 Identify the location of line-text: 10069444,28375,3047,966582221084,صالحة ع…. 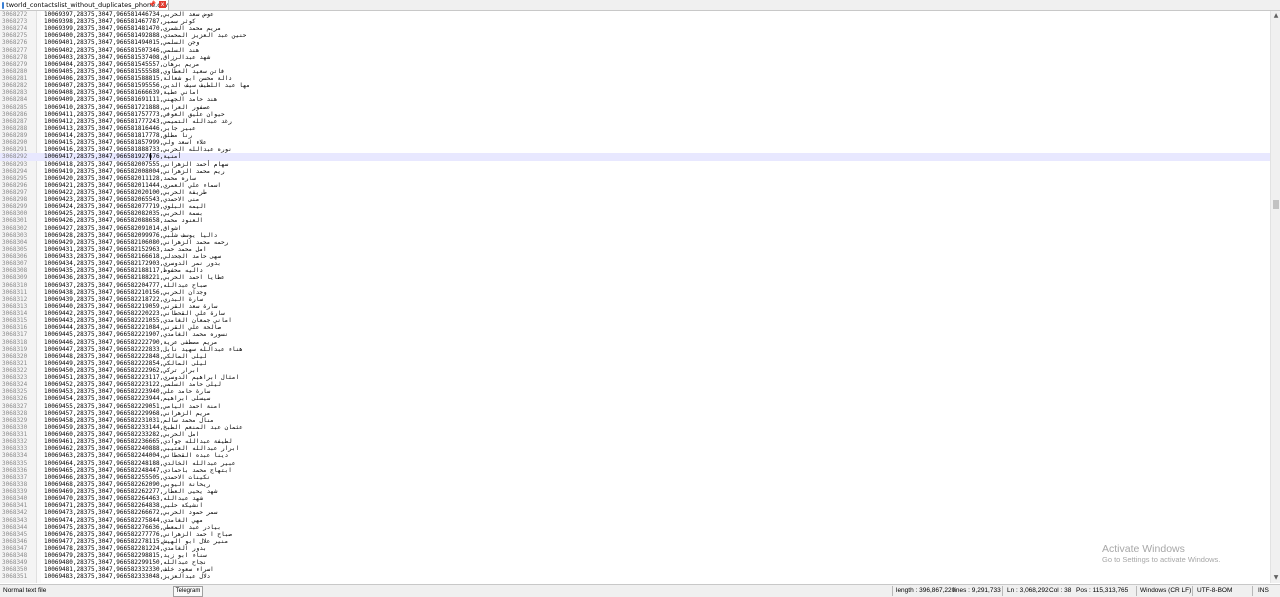
(132, 327).